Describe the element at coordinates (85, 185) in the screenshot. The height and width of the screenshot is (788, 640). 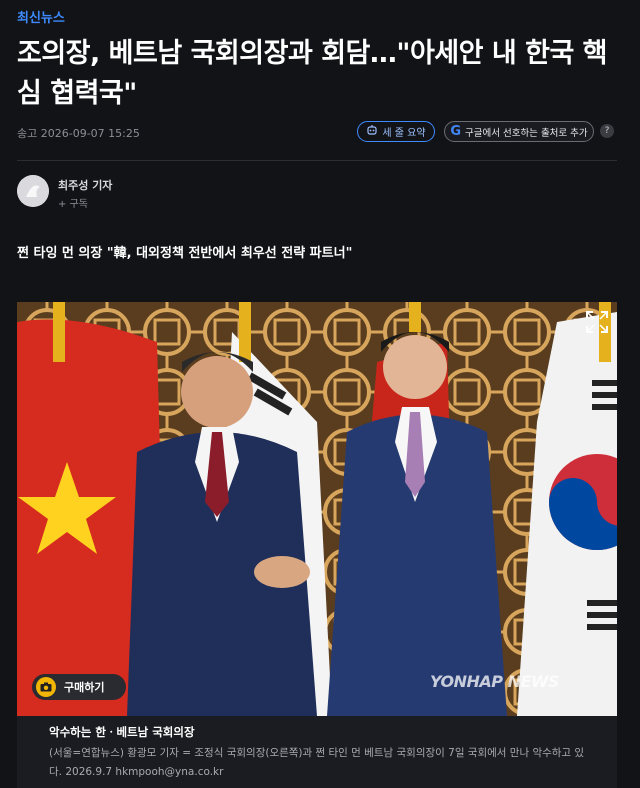
I see `reporter-name: 최주성 기자` at that location.